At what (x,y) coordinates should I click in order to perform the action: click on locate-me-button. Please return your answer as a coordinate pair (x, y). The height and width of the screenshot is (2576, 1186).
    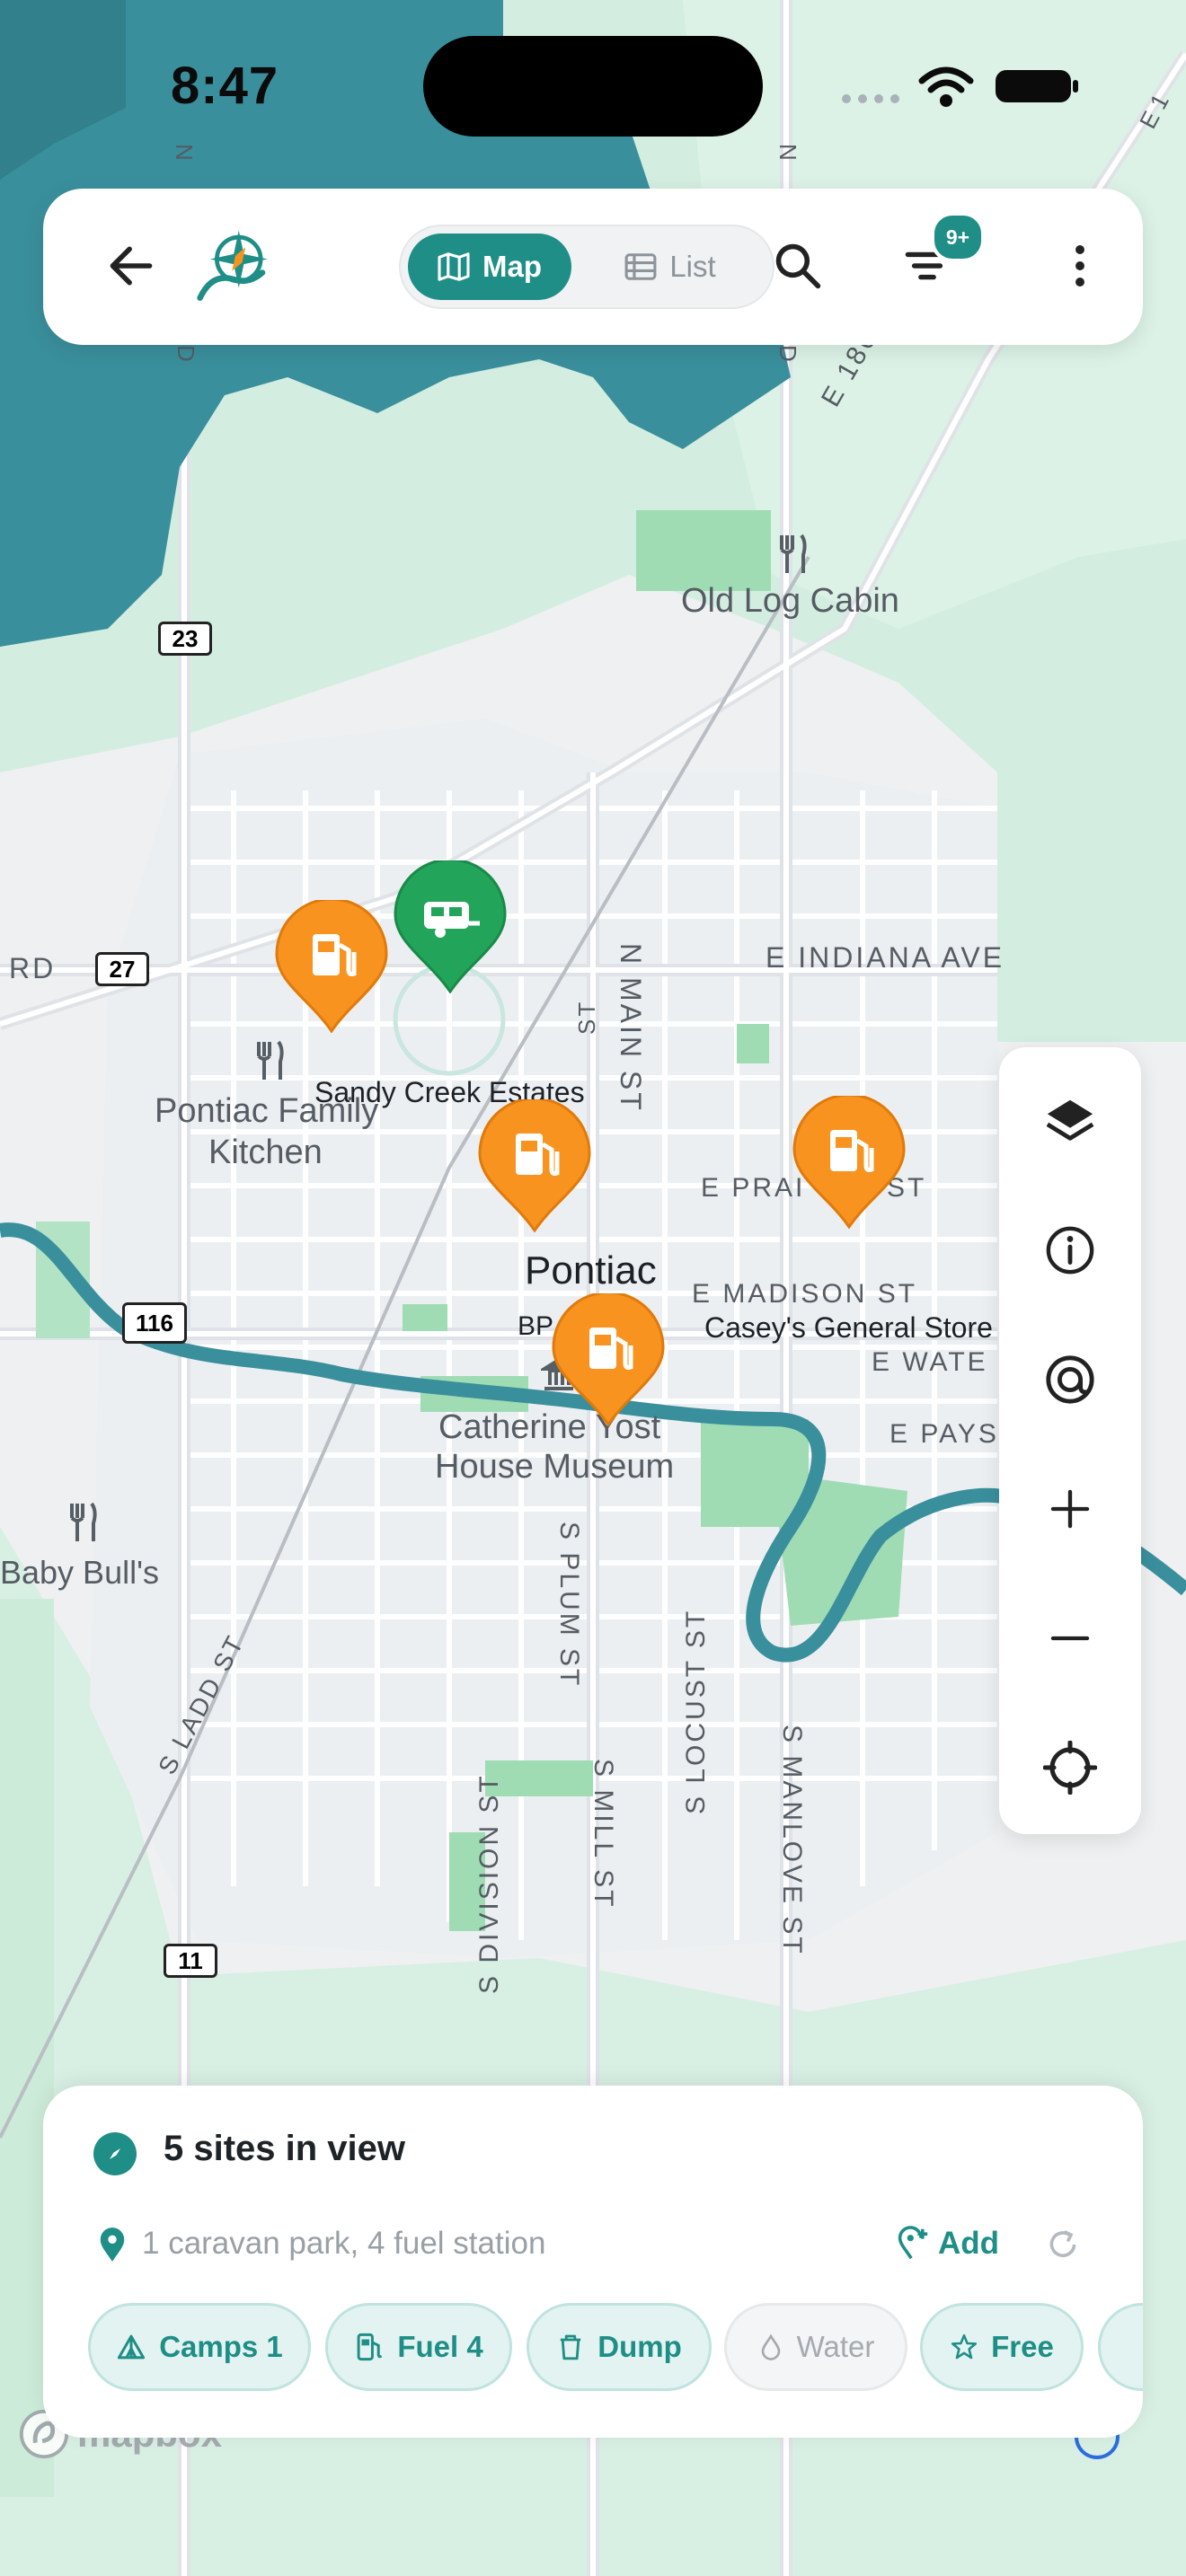
    Looking at the image, I should click on (1070, 1768).